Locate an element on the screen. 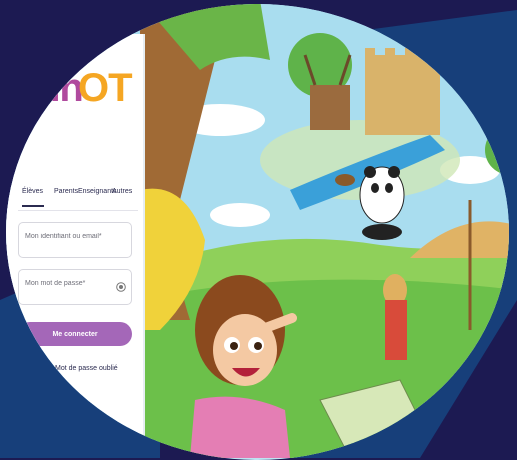  tab-eleves: Élèves is located at coordinates (32, 191).